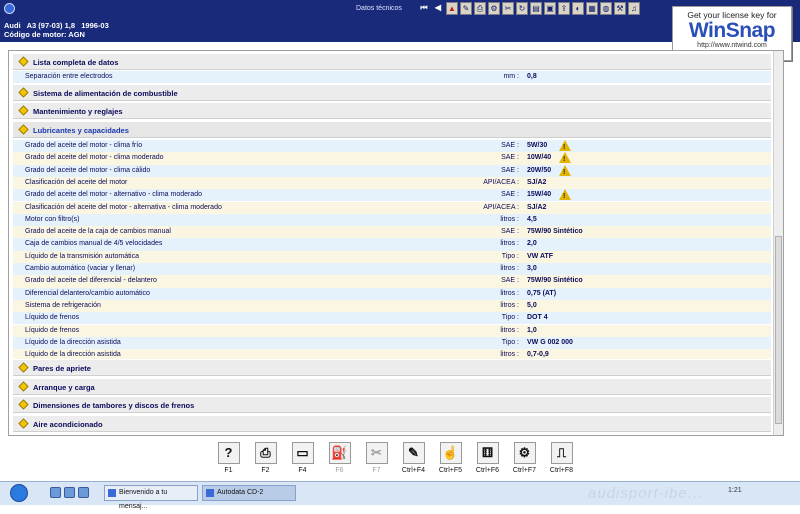 Image resolution: width=800 pixels, height=514 pixels. I want to click on section-mantenimiento: Mantenimiento y reglajes, so click(392, 110).